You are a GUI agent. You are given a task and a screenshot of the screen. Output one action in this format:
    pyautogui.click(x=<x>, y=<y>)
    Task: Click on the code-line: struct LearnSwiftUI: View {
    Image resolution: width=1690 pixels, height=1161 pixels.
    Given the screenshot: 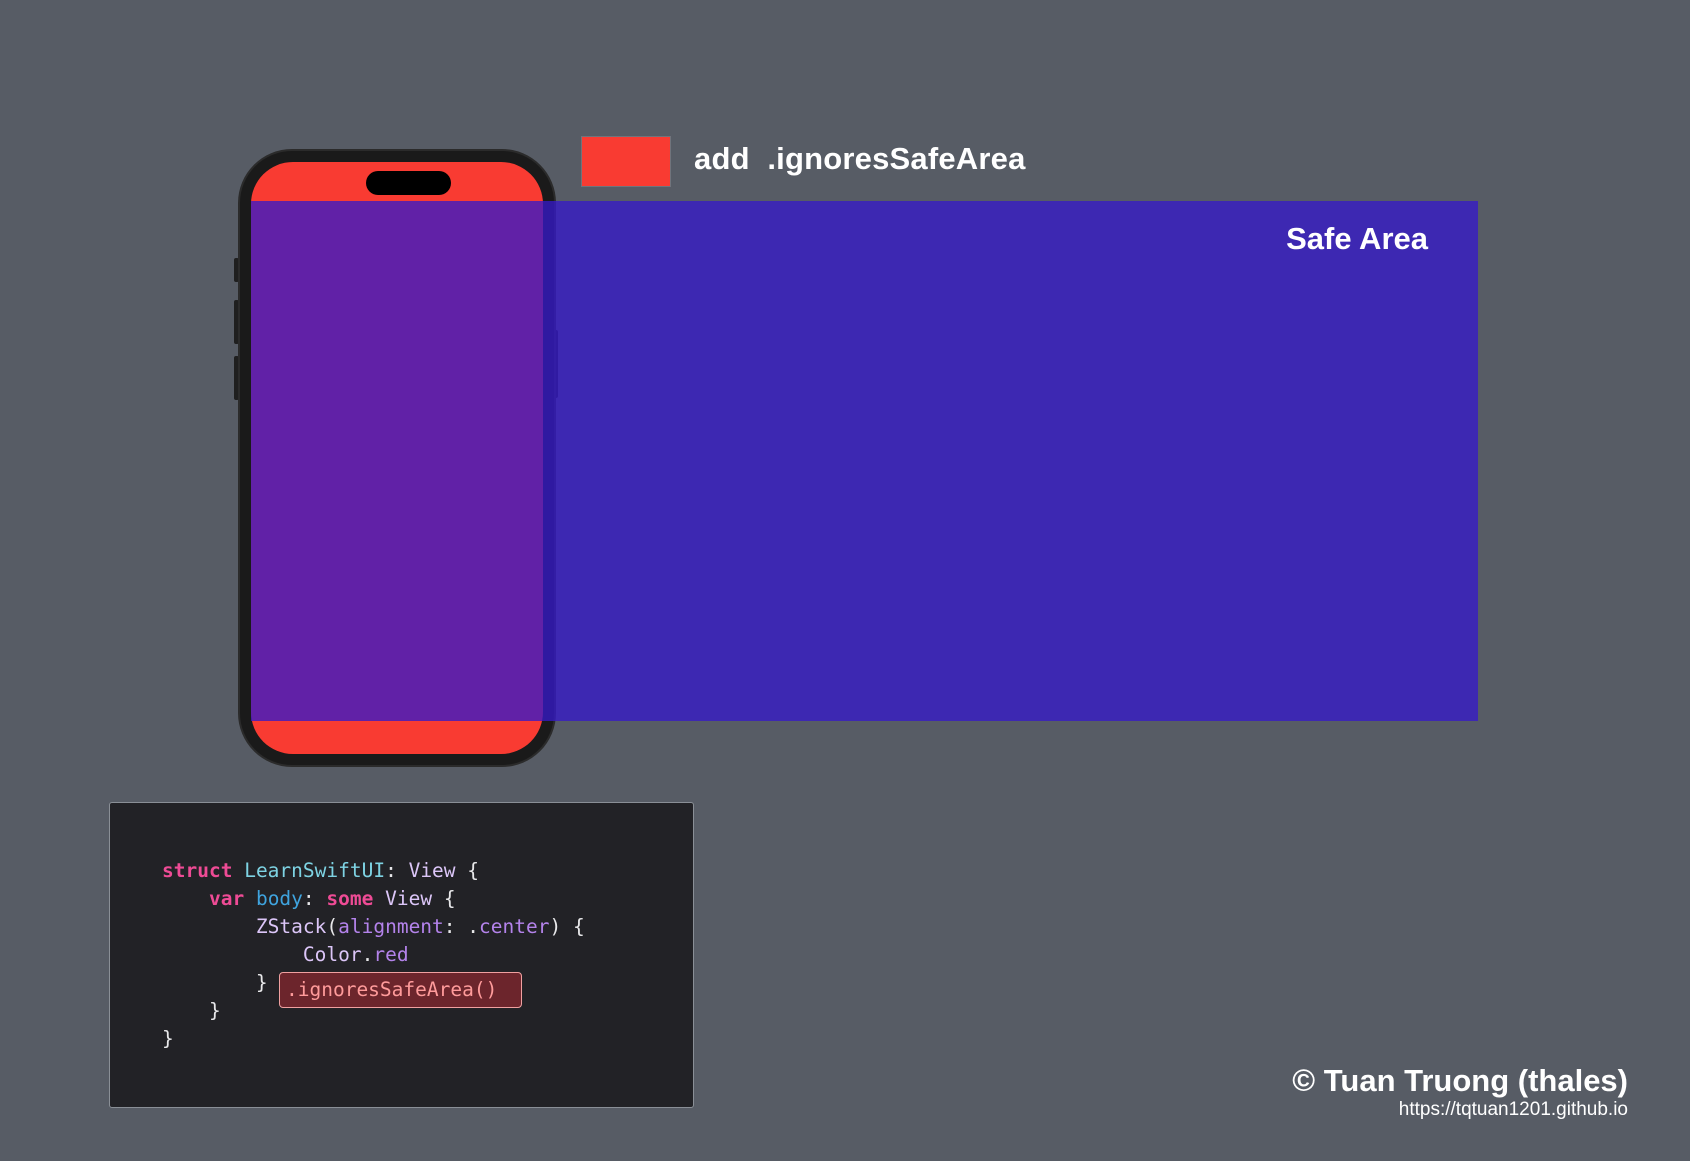 What is the action you would take?
    pyautogui.click(x=320, y=871)
    